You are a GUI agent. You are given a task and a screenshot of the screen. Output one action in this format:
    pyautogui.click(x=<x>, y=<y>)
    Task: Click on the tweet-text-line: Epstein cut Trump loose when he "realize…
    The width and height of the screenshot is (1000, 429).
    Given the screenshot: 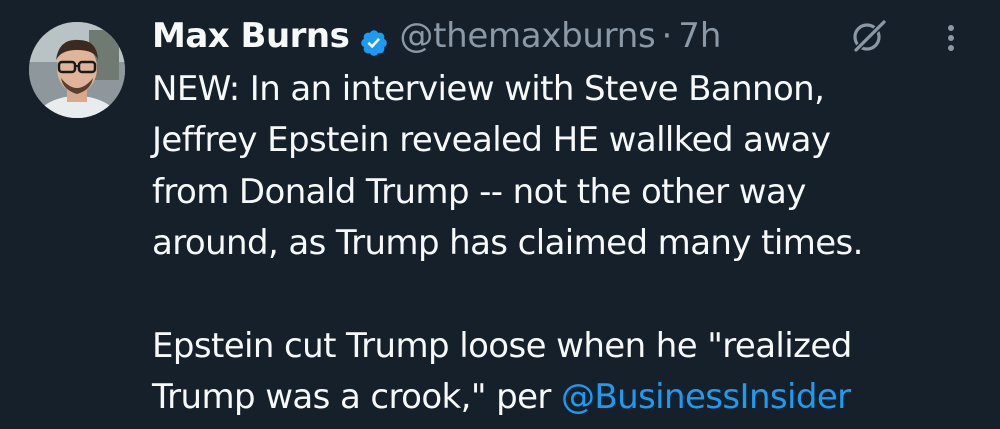 What is the action you would take?
    pyautogui.click(x=502, y=345)
    